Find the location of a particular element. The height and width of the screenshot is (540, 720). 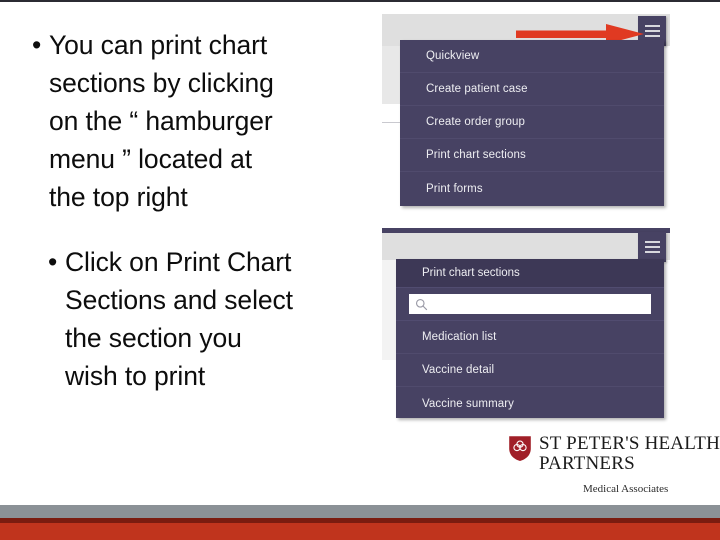

st-peters-shield-icon is located at coordinates (520, 448).